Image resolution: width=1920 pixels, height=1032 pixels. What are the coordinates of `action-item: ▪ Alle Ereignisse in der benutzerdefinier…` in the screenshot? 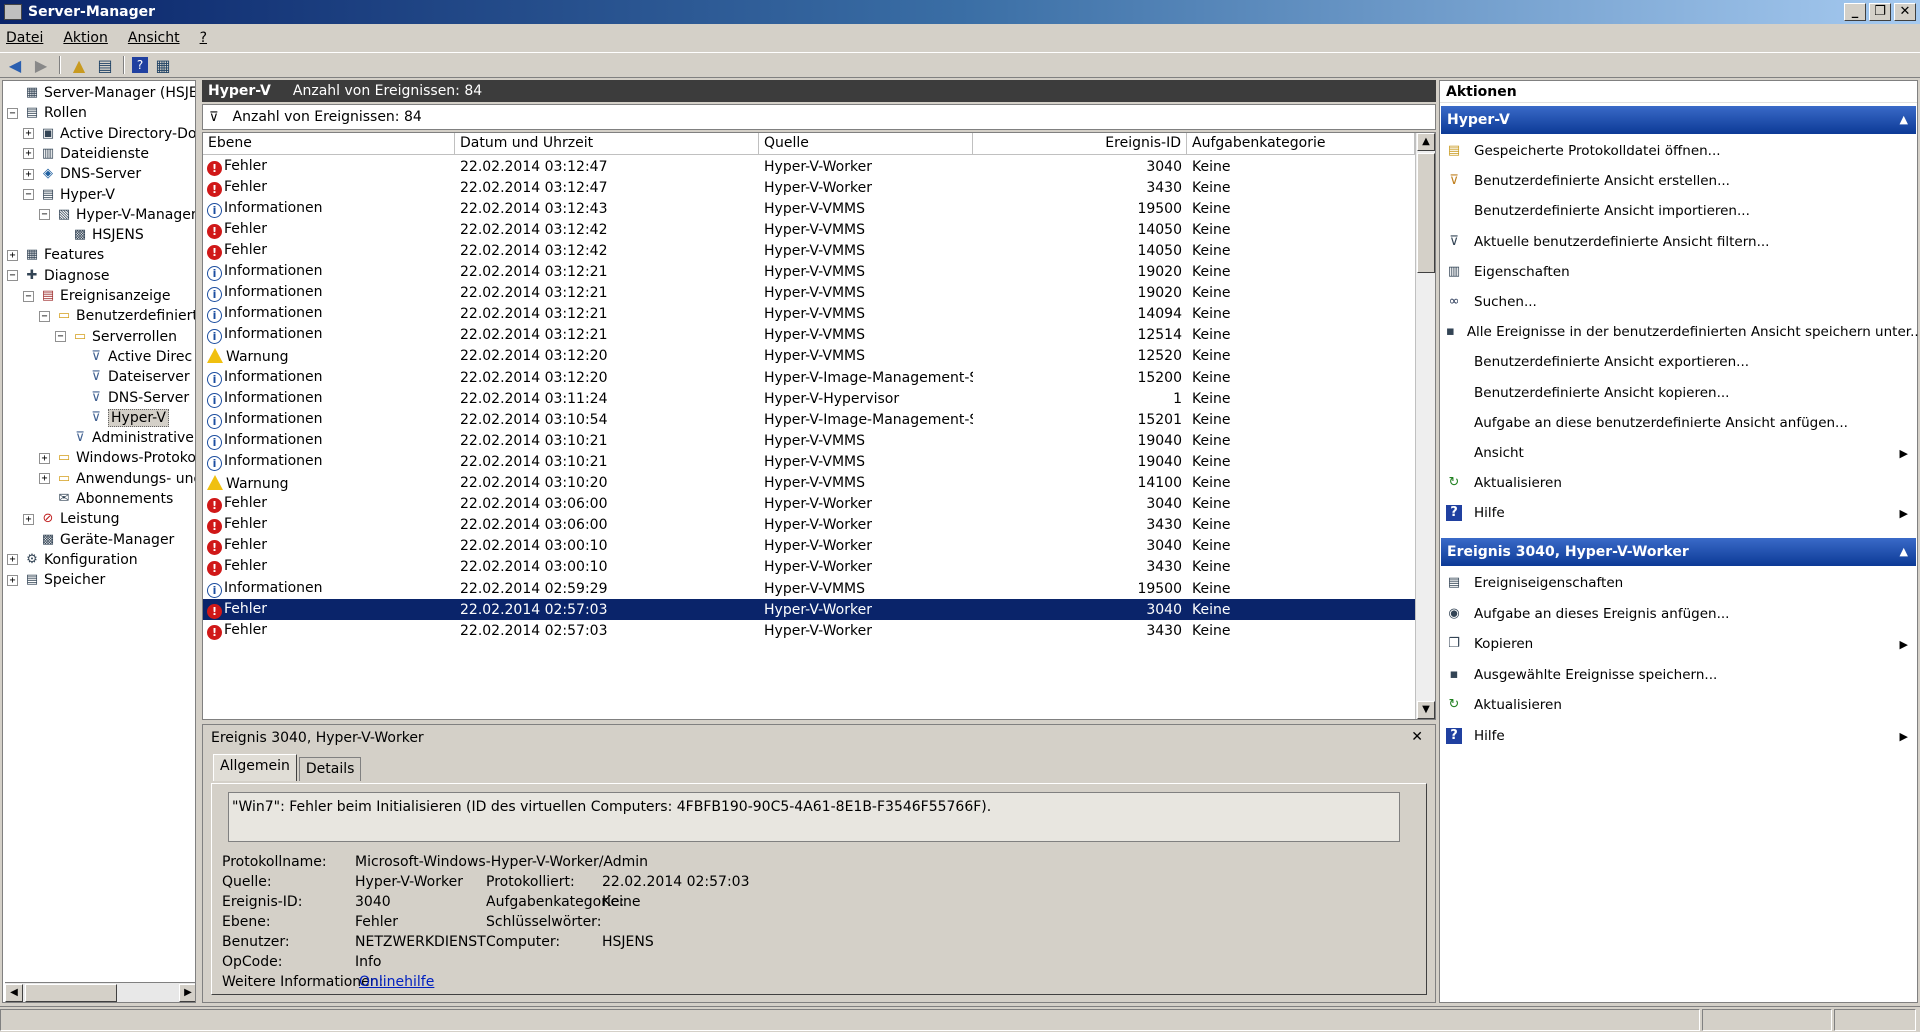 It's located at (1683, 332).